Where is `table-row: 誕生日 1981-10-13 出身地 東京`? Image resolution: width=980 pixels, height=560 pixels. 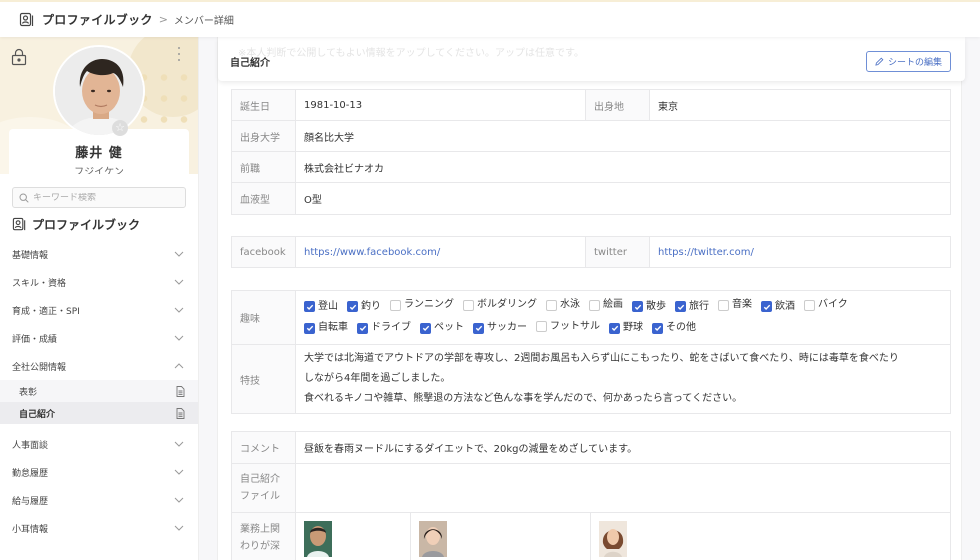
table-row: 誕生日 1981-10-13 出身地 東京 is located at coordinates (591, 105).